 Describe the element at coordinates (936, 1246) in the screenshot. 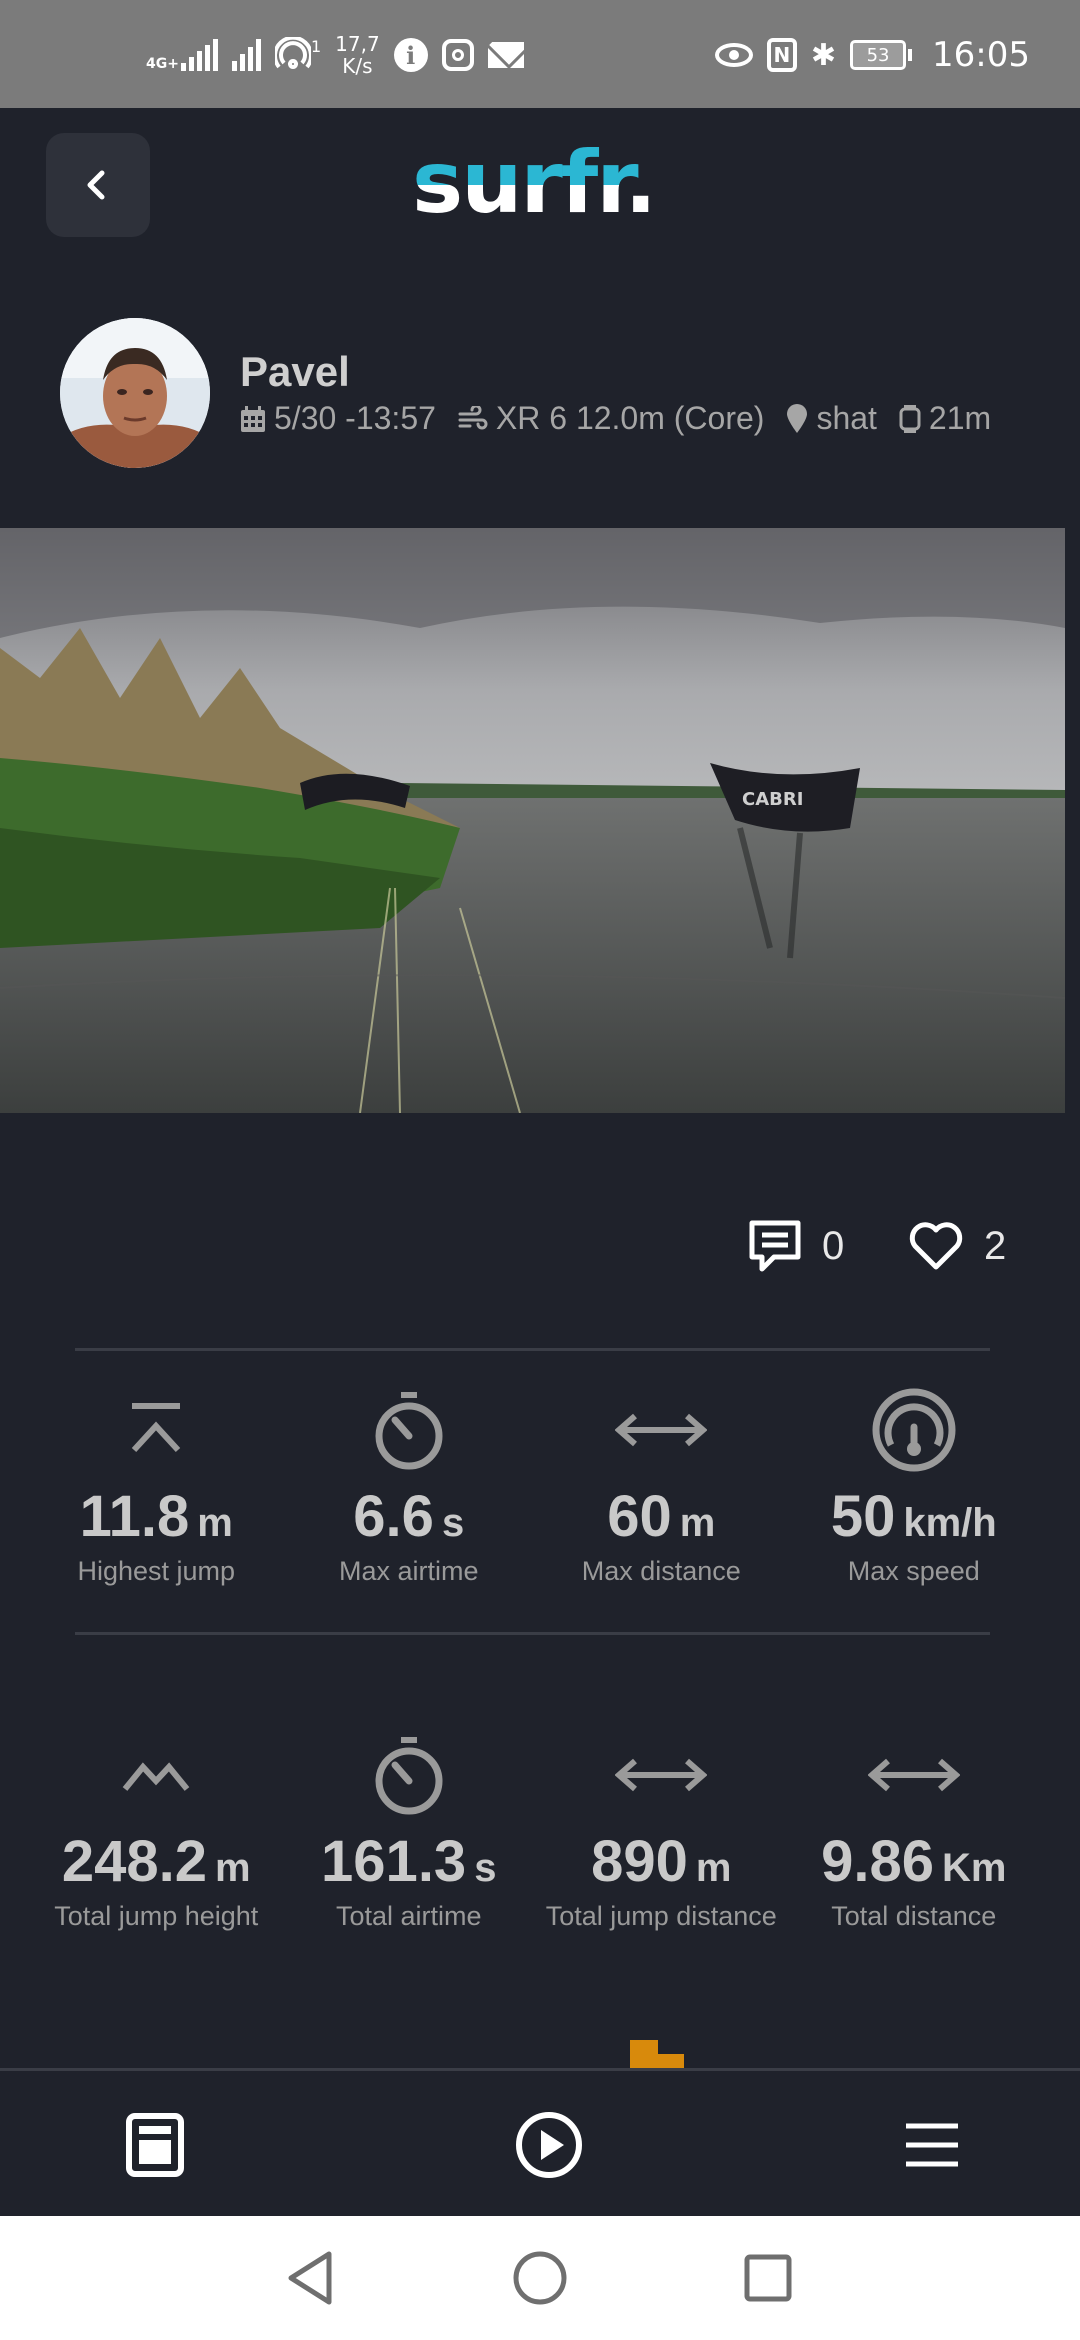

I see `heart-icon` at that location.